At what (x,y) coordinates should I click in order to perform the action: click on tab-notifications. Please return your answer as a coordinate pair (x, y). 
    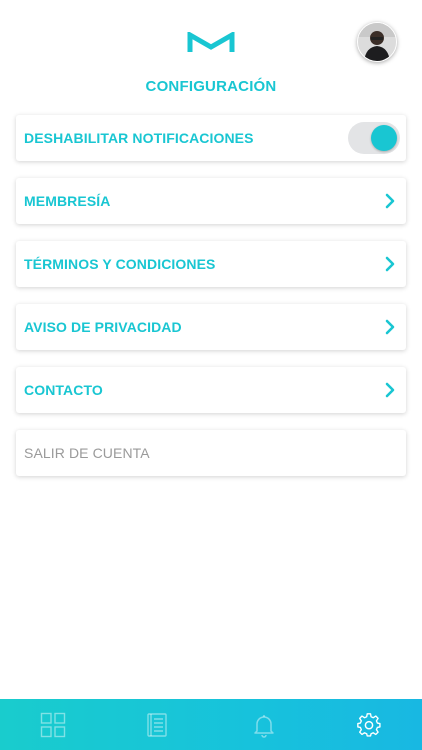
    Looking at the image, I should click on (264, 724).